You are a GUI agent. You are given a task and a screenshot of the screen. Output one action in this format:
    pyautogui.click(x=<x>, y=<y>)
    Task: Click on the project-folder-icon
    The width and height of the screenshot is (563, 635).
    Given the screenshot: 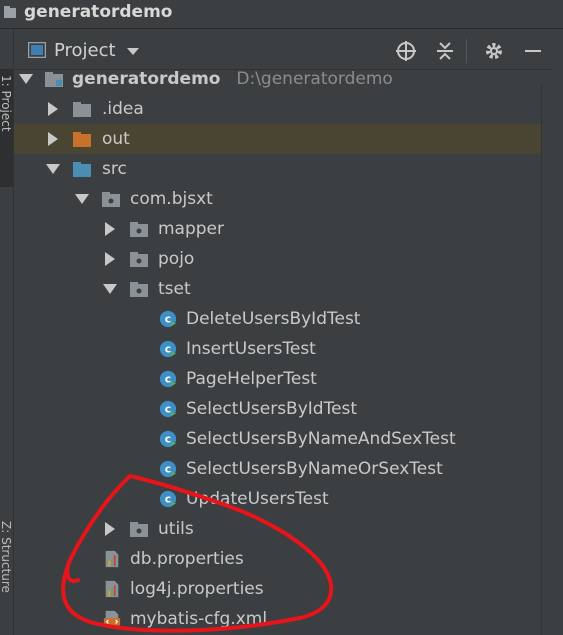 What is the action you would take?
    pyautogui.click(x=10, y=12)
    